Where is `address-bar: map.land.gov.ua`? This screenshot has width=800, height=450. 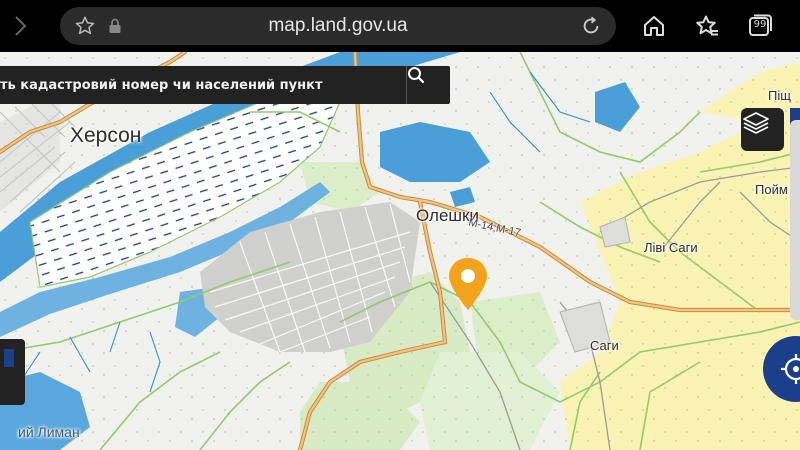 address-bar: map.land.gov.ua is located at coordinates (338, 26).